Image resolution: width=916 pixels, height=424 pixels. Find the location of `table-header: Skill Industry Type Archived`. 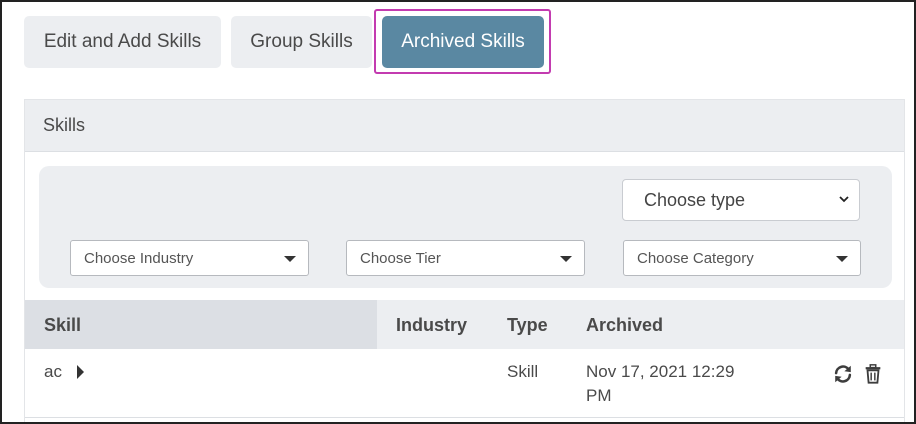

table-header: Skill Industry Type Archived is located at coordinates (464, 324).